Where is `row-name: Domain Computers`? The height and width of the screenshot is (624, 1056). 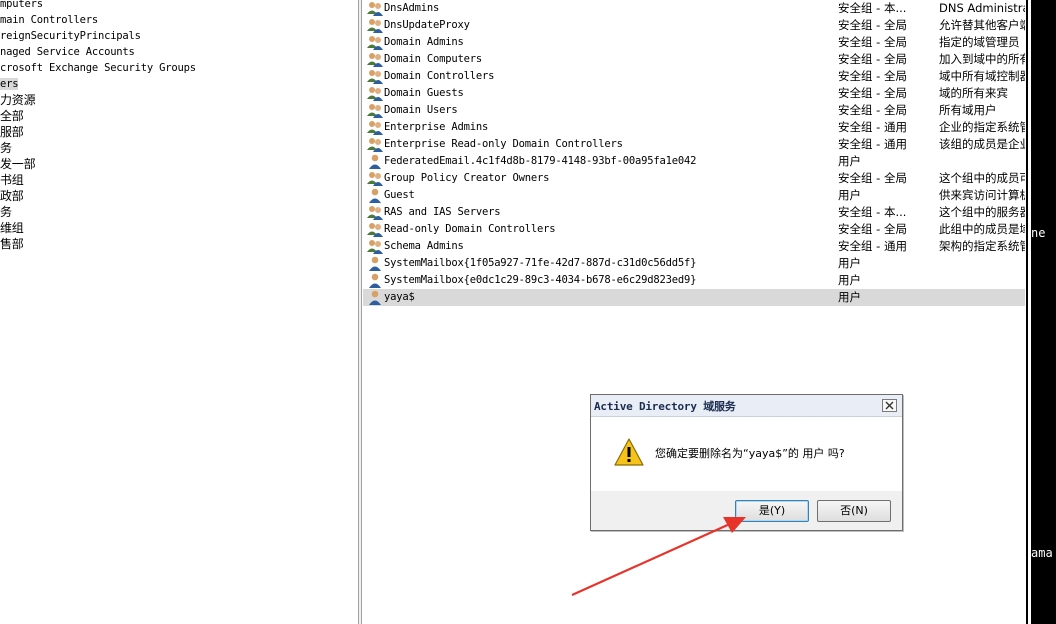
row-name: Domain Computers is located at coordinates (433, 59).